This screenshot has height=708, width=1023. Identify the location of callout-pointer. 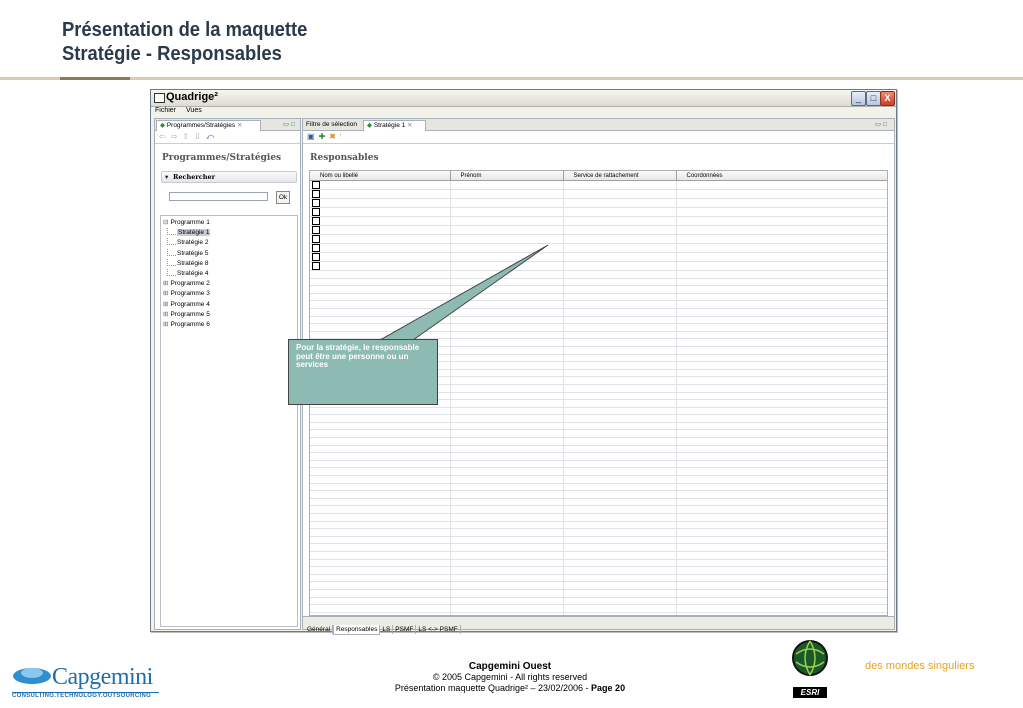
(463, 292).